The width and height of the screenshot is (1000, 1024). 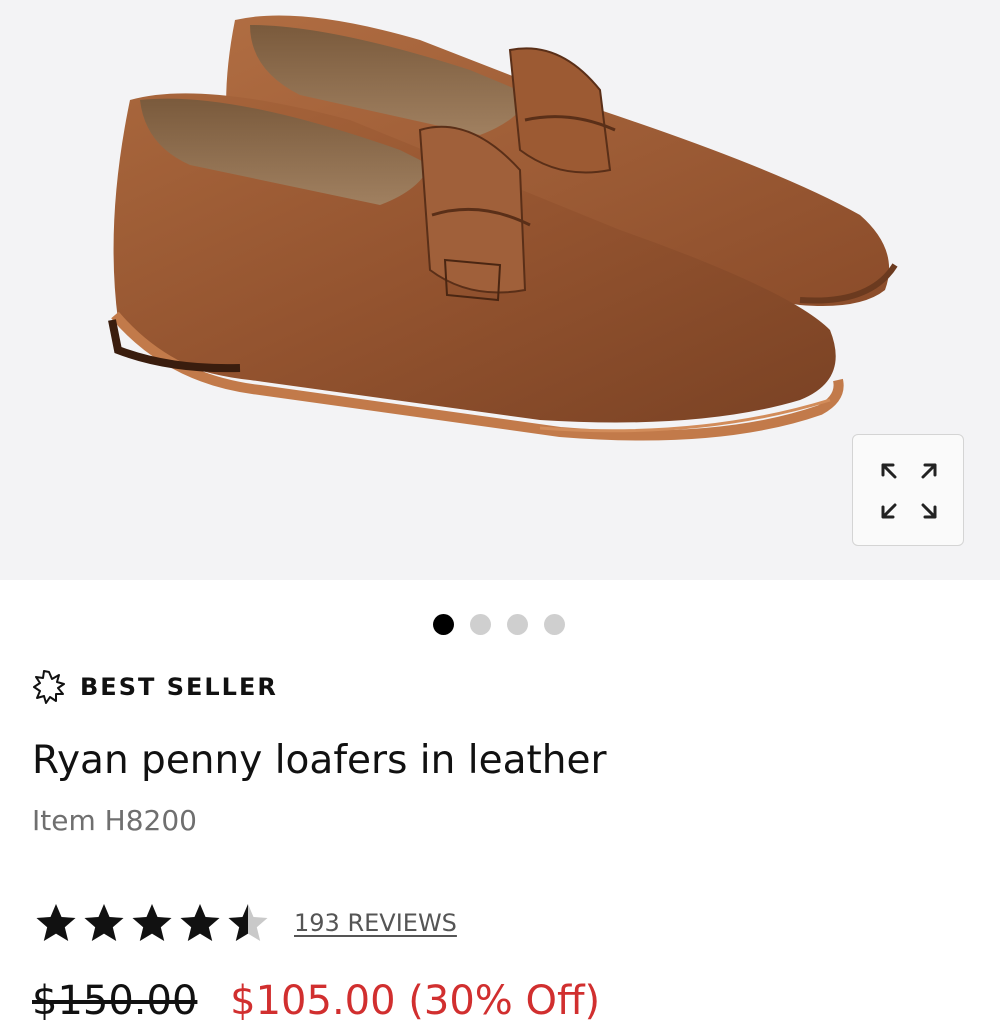 I want to click on rating-stars, so click(x=152, y=923).